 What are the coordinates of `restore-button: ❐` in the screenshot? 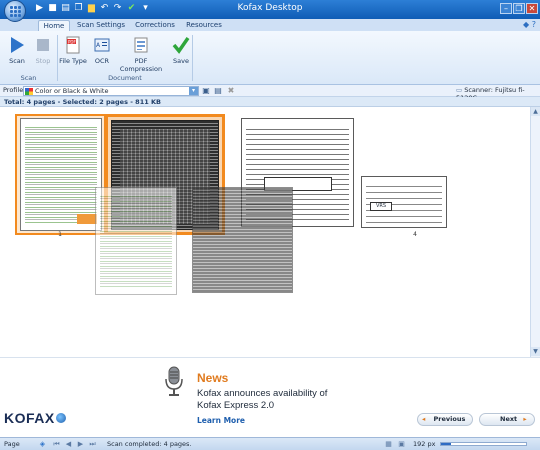 It's located at (519, 8).